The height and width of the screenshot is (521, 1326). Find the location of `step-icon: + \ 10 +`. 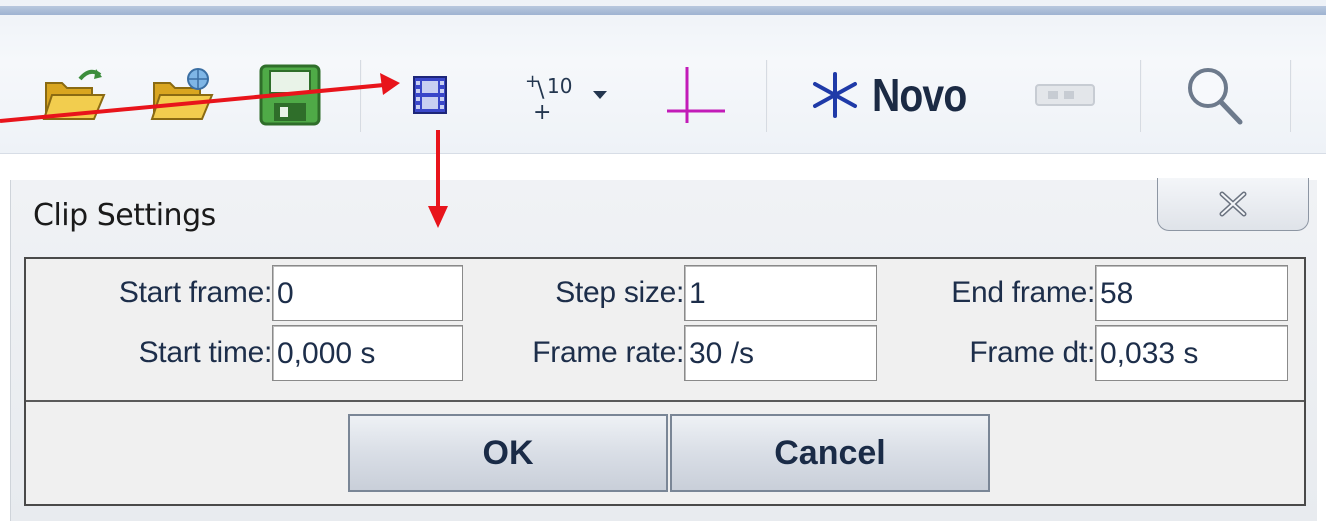

step-icon: + \ 10 + is located at coordinates (548, 98).